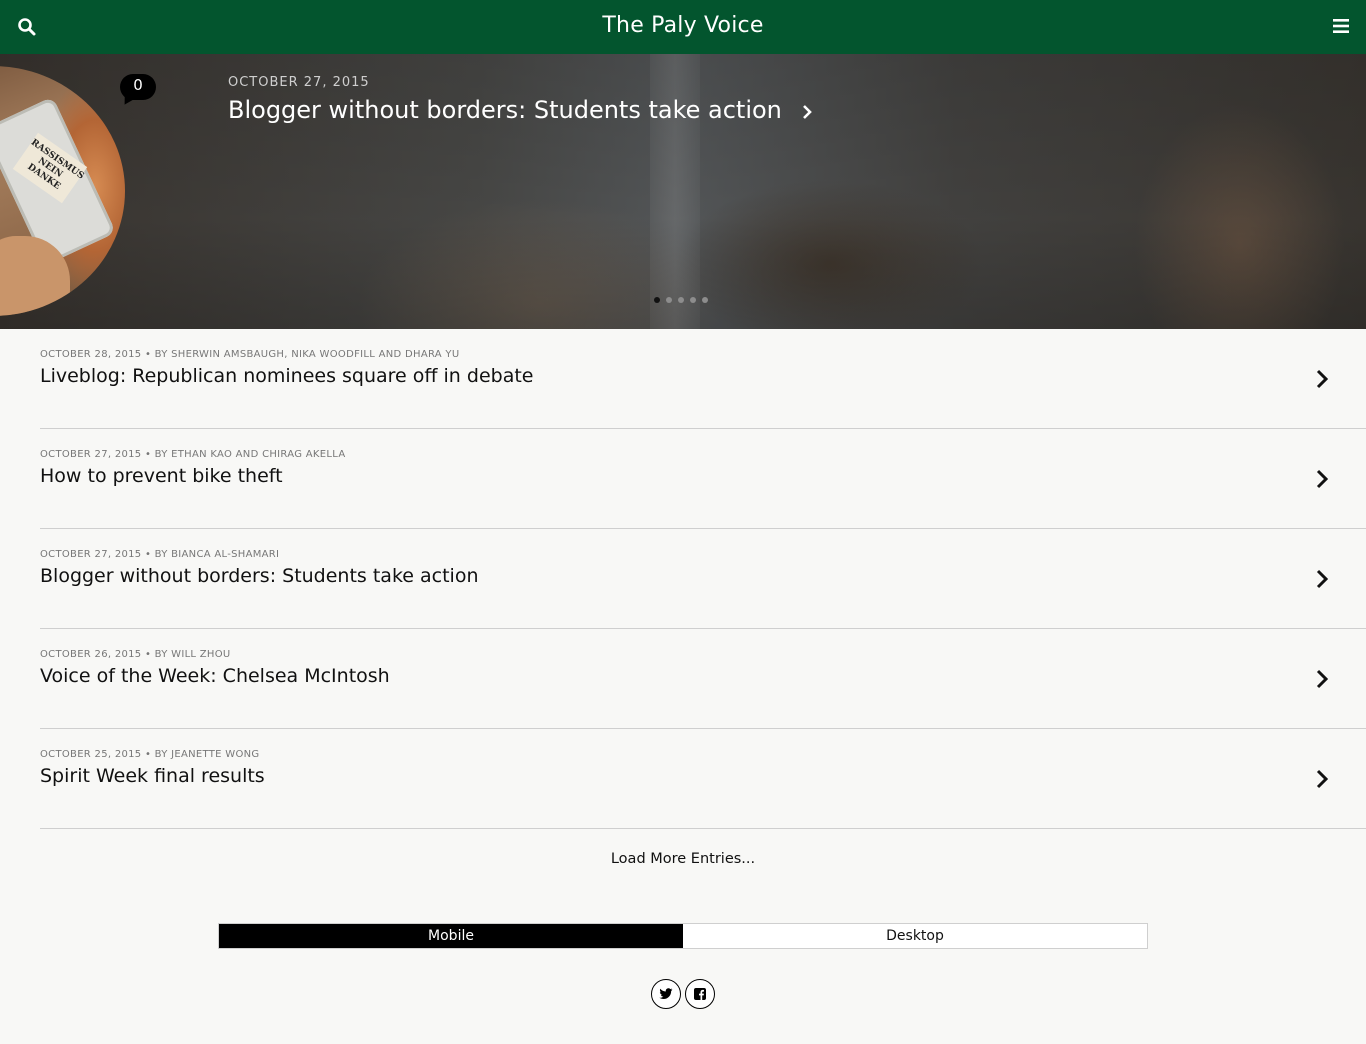 The height and width of the screenshot is (1044, 1366). I want to click on article-title: How to prevent bike theft, so click(161, 476).